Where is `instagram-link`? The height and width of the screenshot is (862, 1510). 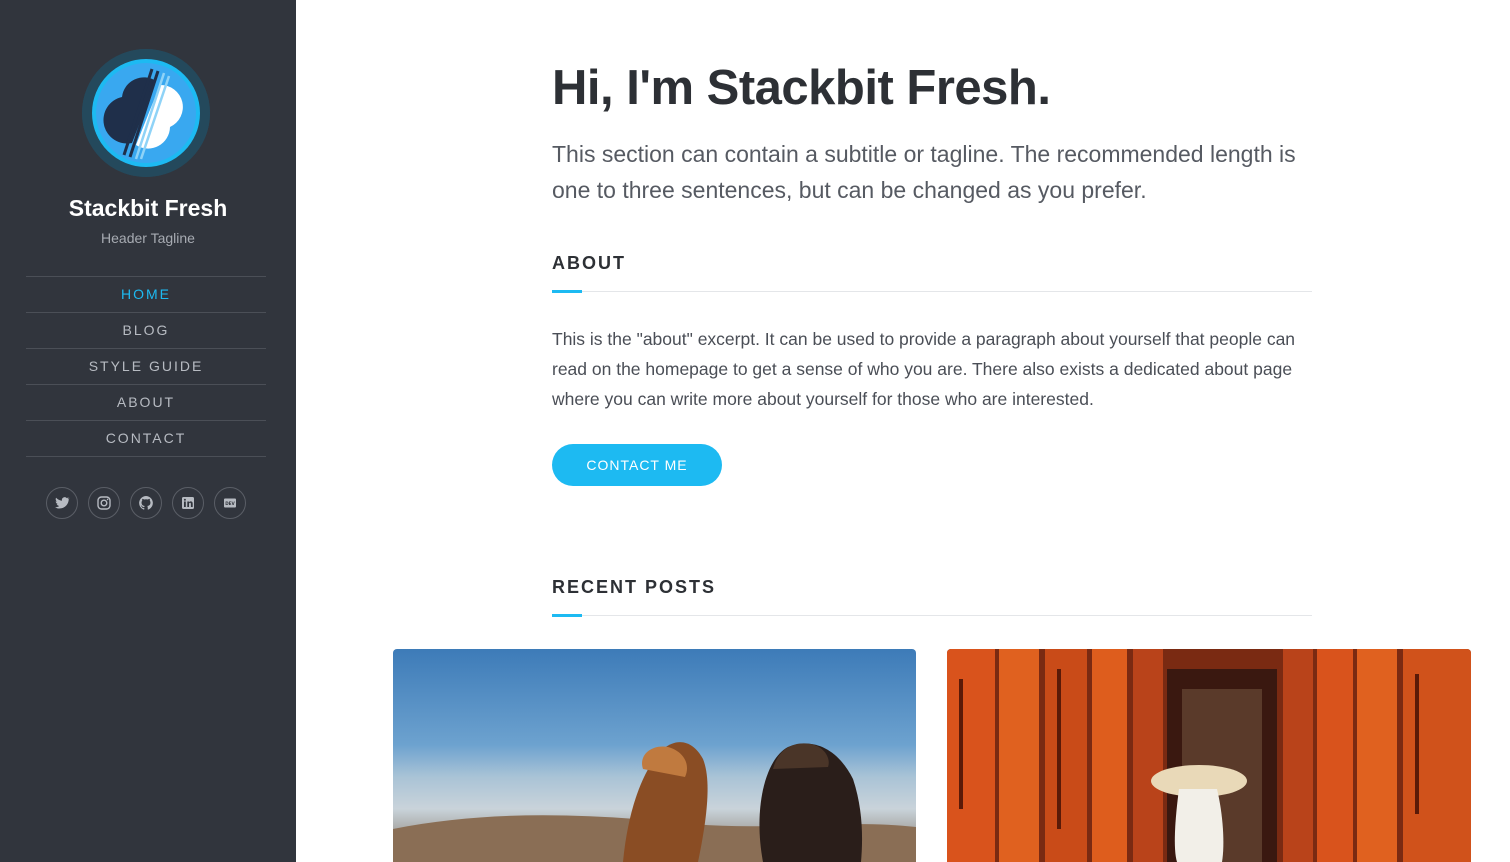 instagram-link is located at coordinates (104, 503).